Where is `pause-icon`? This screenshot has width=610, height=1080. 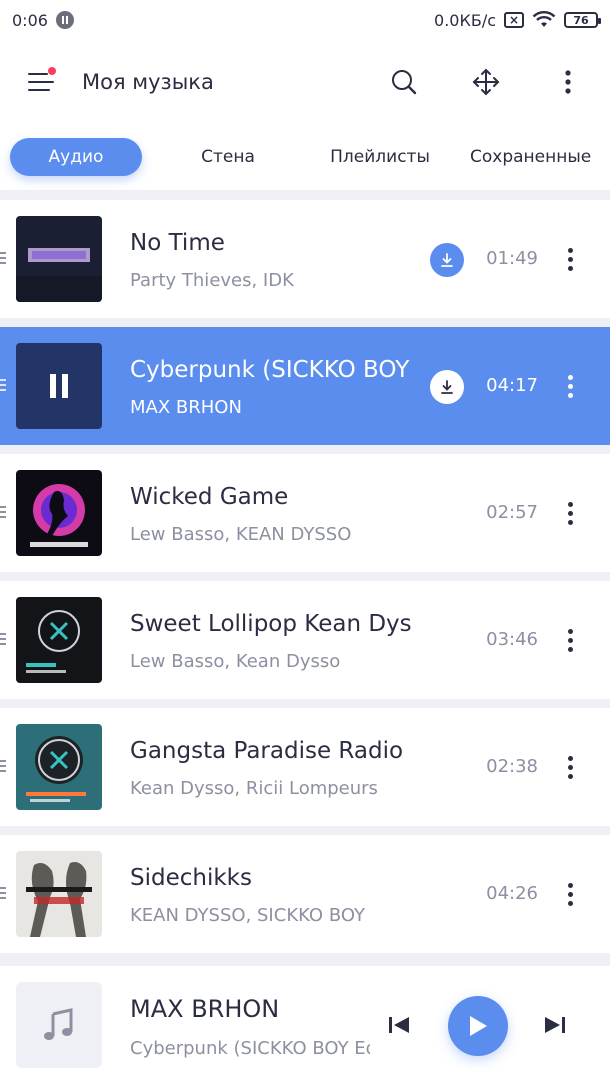
pause-icon is located at coordinates (59, 386).